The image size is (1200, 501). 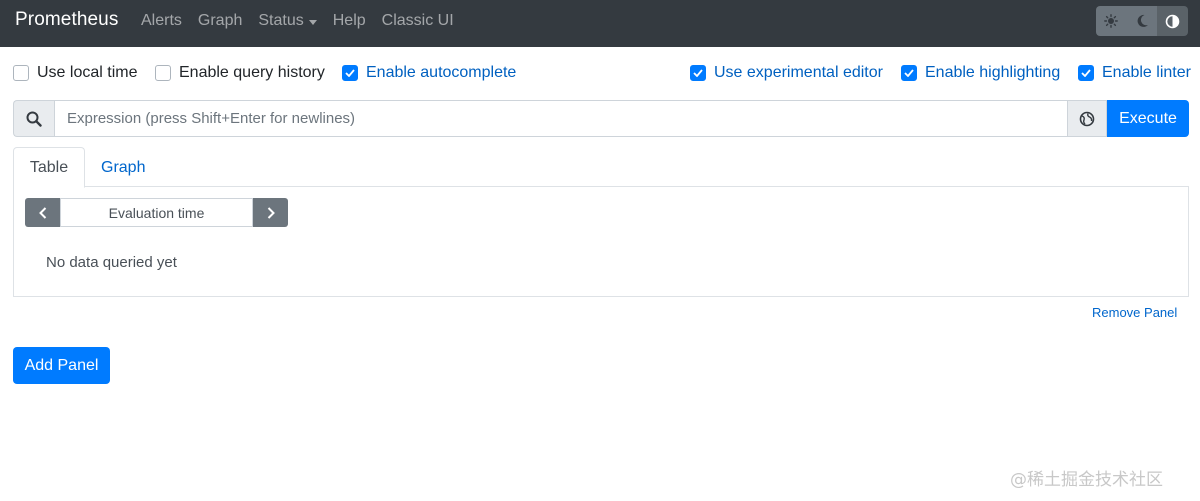 What do you see at coordinates (601, 167) in the screenshot?
I see `panel-tabs: Table Graph` at bounding box center [601, 167].